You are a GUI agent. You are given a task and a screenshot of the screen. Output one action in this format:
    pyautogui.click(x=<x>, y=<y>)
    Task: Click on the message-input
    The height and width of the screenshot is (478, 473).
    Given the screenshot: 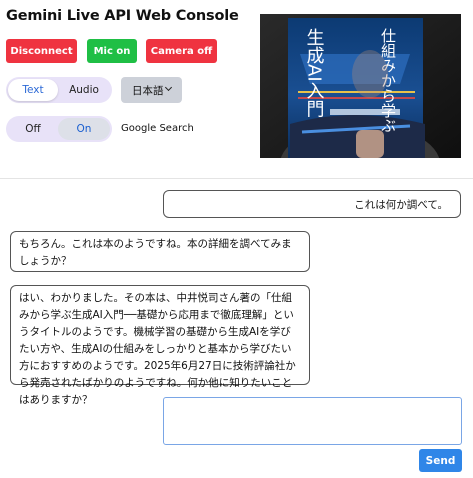 What is the action you would take?
    pyautogui.click(x=312, y=421)
    